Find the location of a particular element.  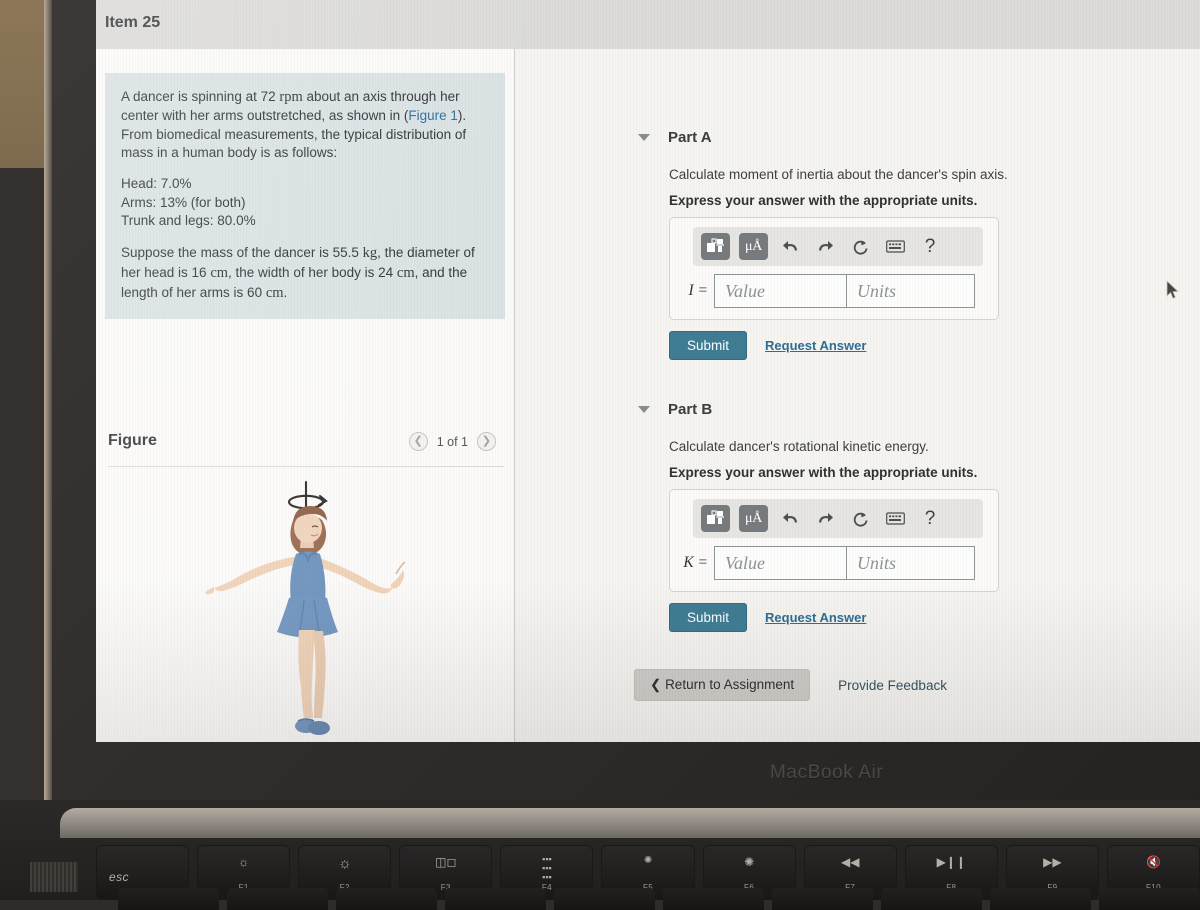

provide-feedback-link: Provide Feedback is located at coordinates (892, 685).